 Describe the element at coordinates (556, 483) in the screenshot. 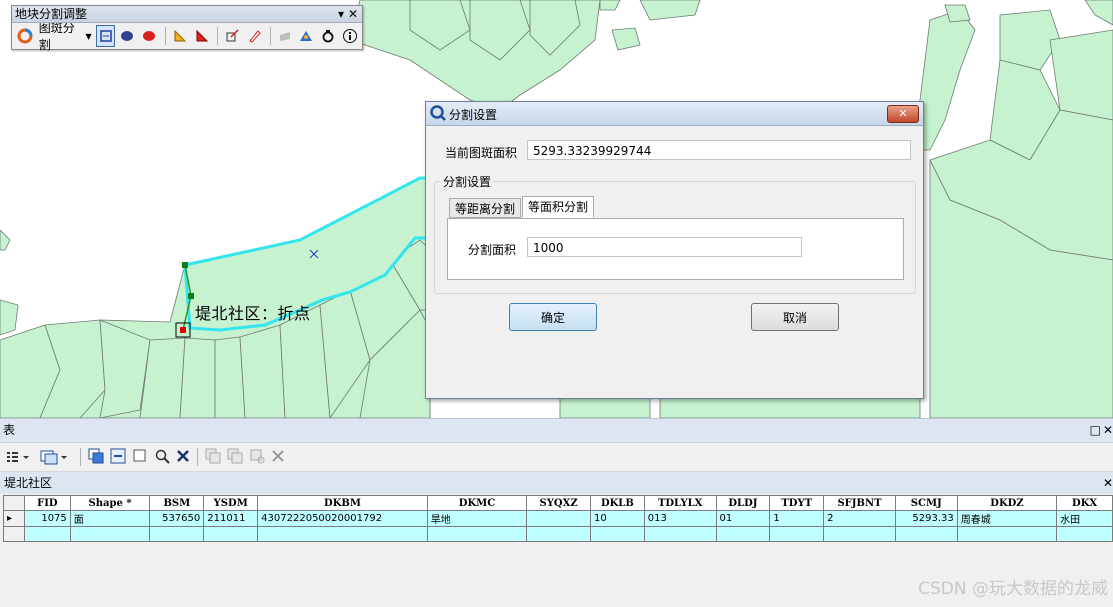

I see `layer-tab: 堤北社区 ✕` at that location.